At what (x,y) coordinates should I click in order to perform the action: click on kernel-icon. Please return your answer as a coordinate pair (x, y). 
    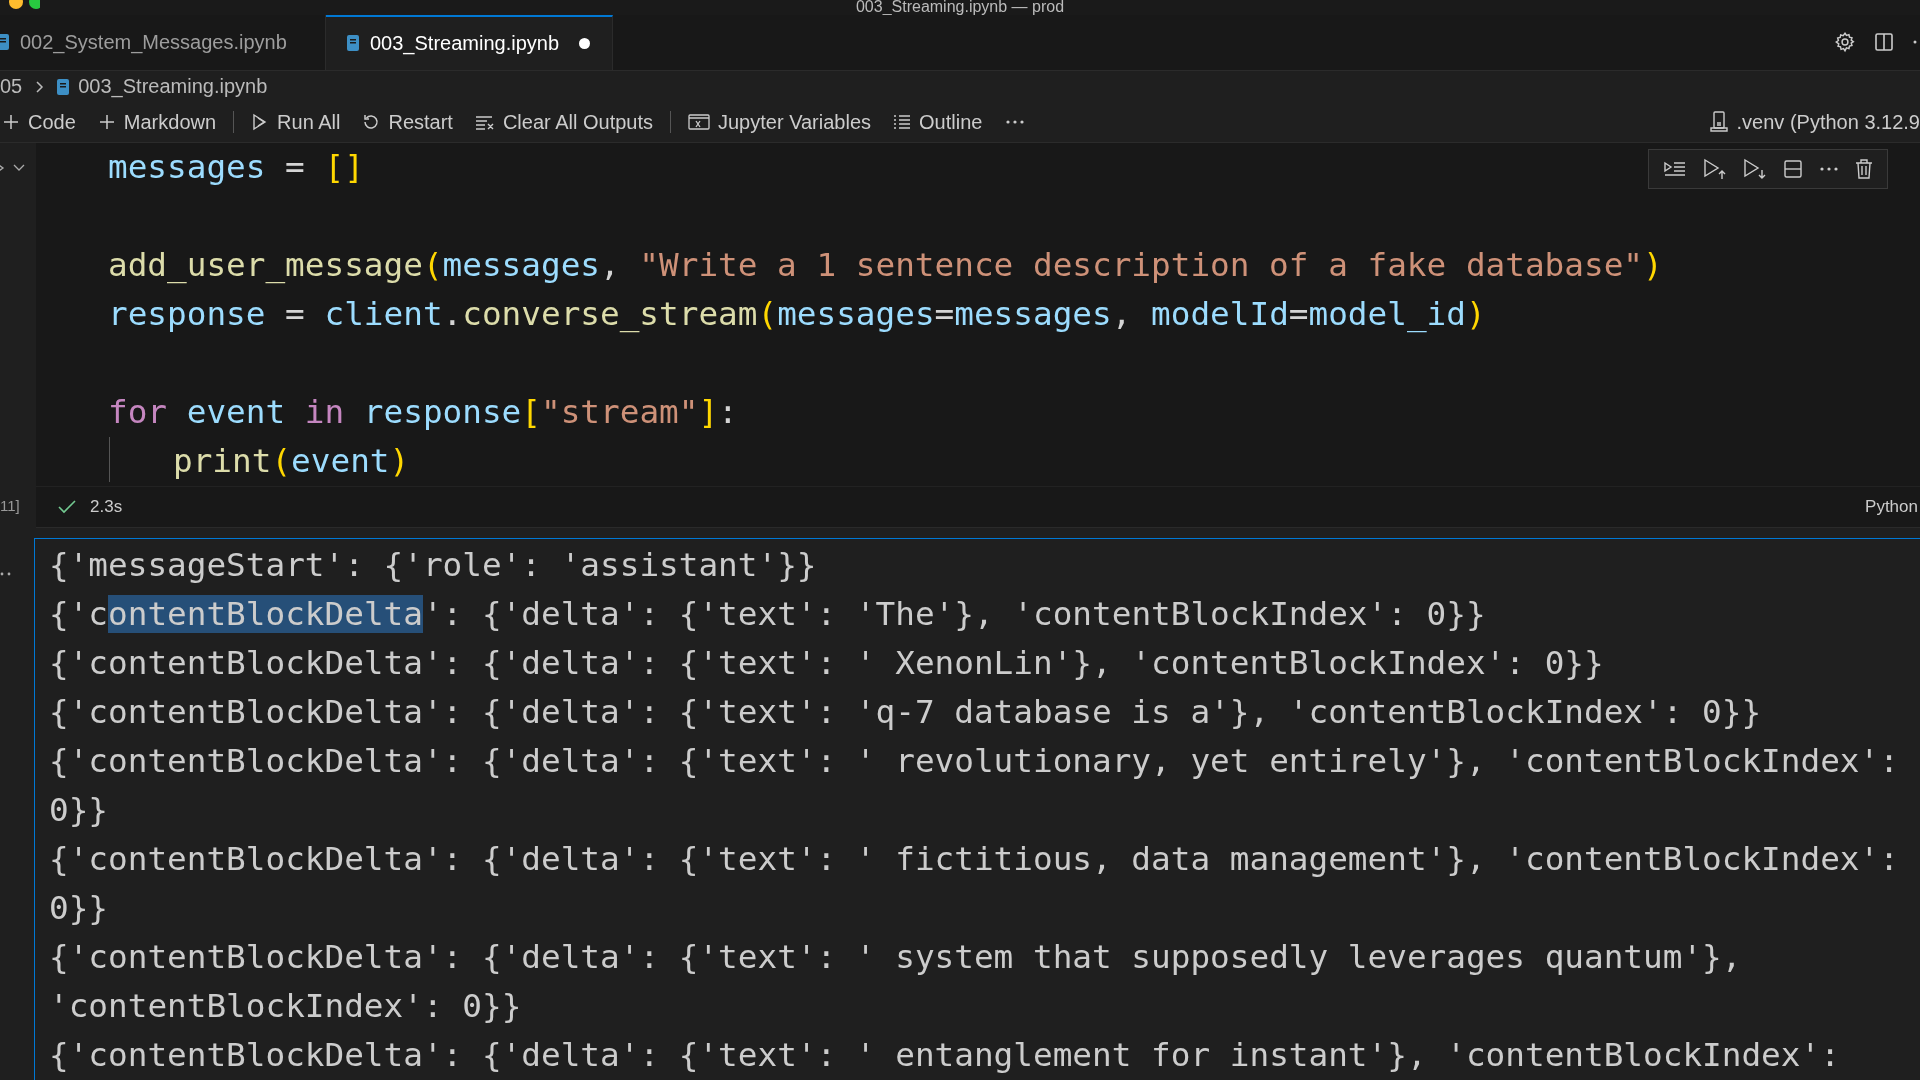
    Looking at the image, I should click on (1718, 122).